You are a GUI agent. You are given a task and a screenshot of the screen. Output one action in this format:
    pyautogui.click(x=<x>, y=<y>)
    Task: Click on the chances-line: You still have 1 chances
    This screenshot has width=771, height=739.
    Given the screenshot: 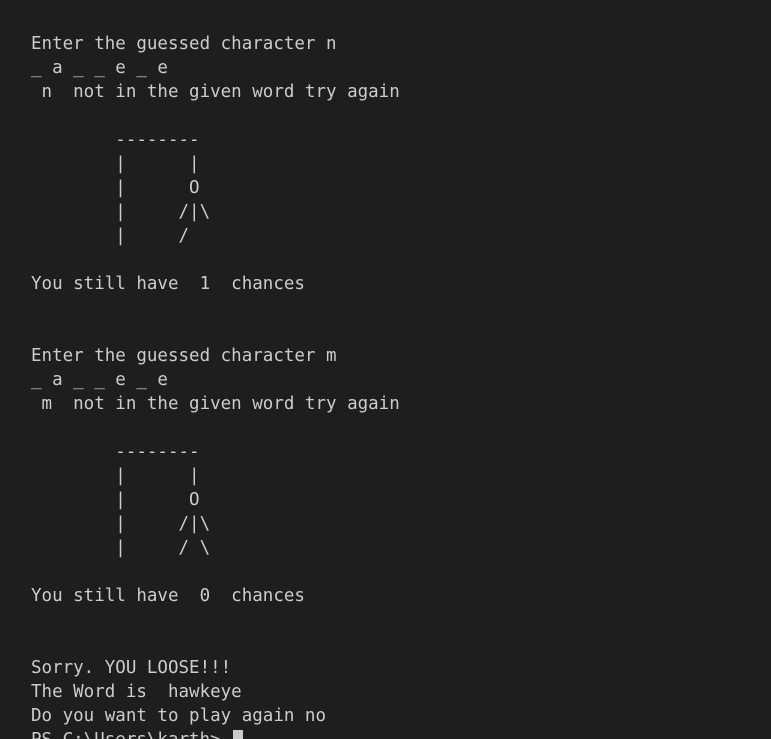 What is the action you would take?
    pyautogui.click(x=168, y=284)
    